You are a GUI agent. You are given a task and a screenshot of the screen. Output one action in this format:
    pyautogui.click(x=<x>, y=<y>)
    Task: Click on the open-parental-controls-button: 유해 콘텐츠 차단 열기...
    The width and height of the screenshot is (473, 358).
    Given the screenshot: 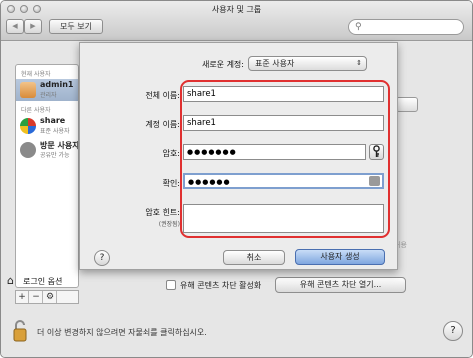 What is the action you would take?
    pyautogui.click(x=340, y=285)
    